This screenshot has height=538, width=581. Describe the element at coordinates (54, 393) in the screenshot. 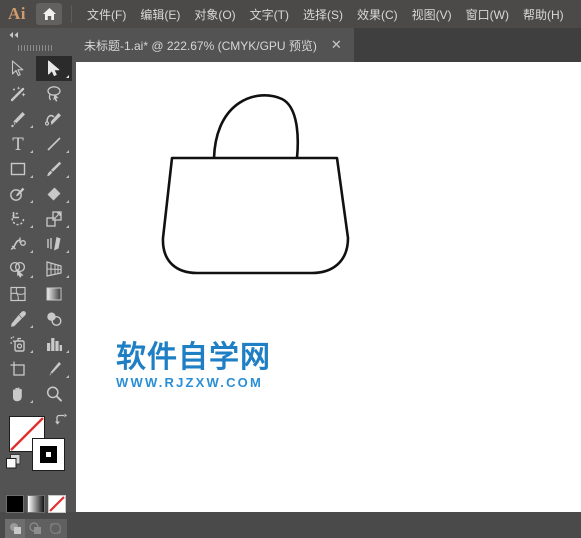

I see `zoom-tool` at that location.